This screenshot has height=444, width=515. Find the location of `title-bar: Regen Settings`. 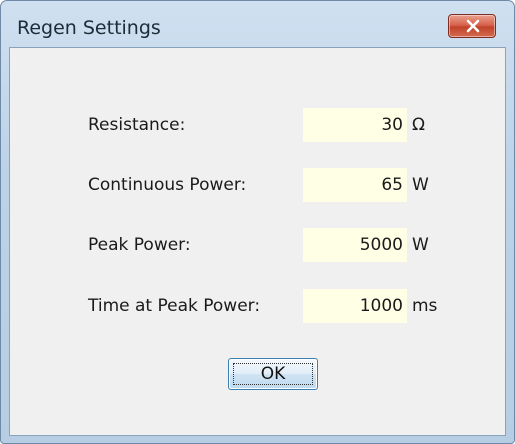

title-bar: Regen Settings is located at coordinates (257, 25).